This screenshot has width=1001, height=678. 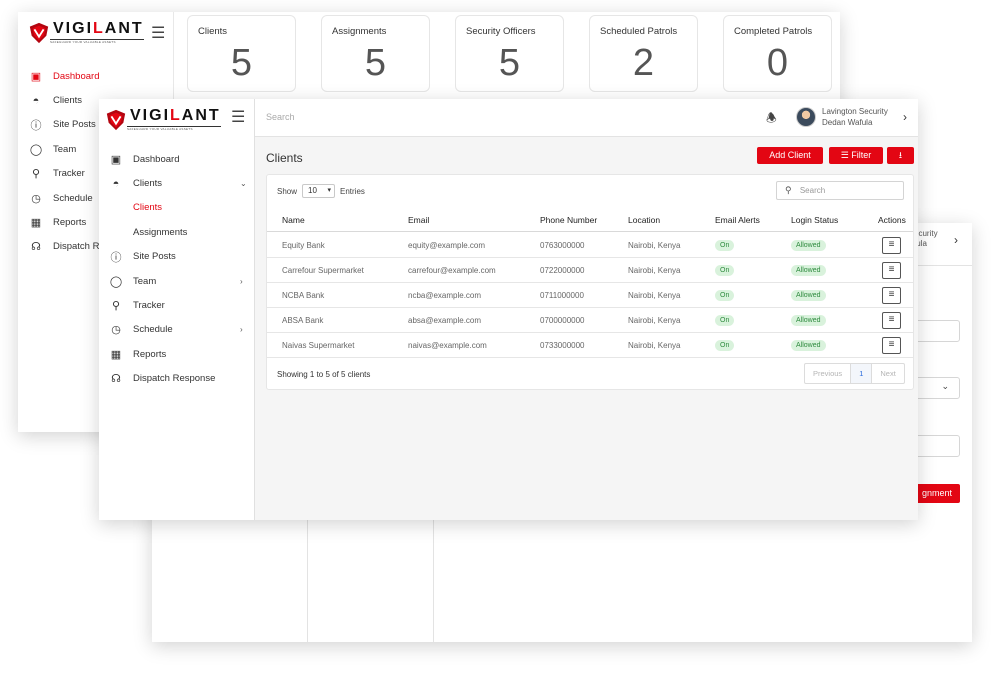 What do you see at coordinates (293, 220) in the screenshot?
I see `column-header-name: Name` at bounding box center [293, 220].